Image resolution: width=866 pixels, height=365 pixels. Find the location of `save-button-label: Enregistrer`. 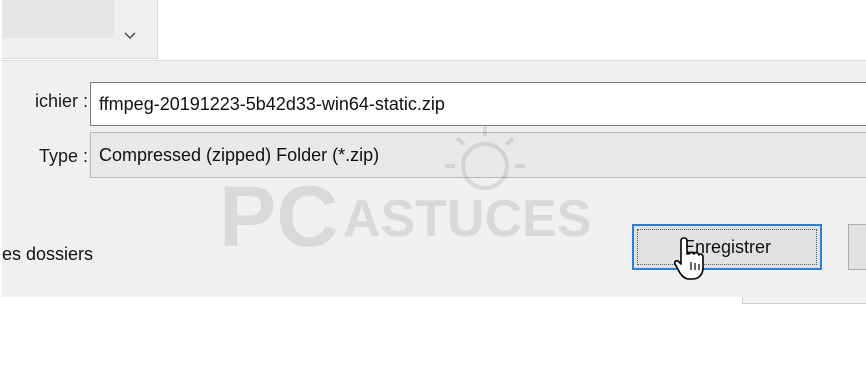

save-button-label: Enregistrer is located at coordinates (727, 247).